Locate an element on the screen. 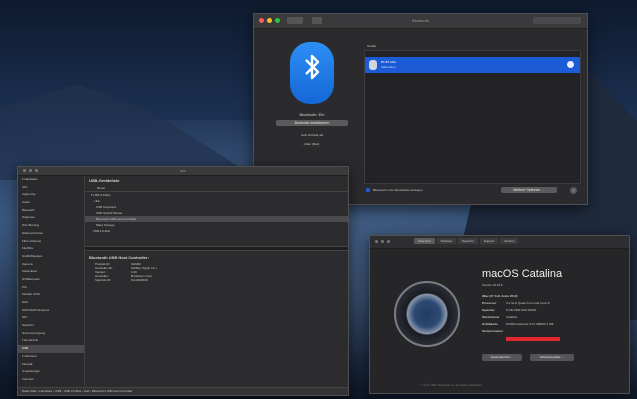  zoom-button is located at coordinates (388, 241).